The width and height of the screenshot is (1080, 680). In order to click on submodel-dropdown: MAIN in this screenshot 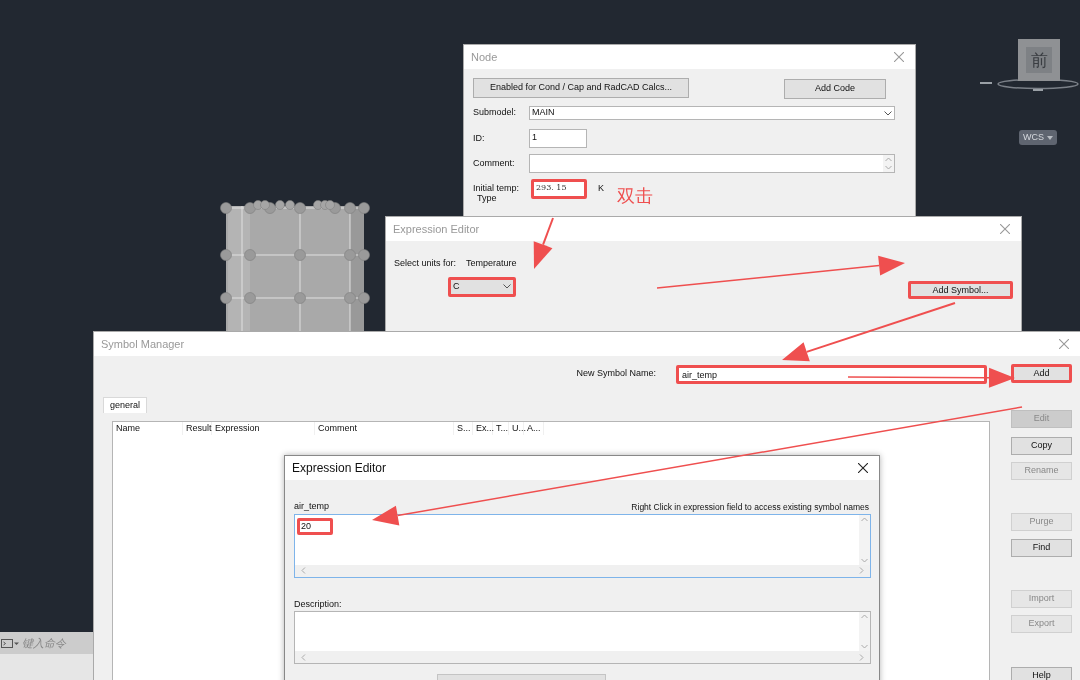, I will do `click(712, 113)`.